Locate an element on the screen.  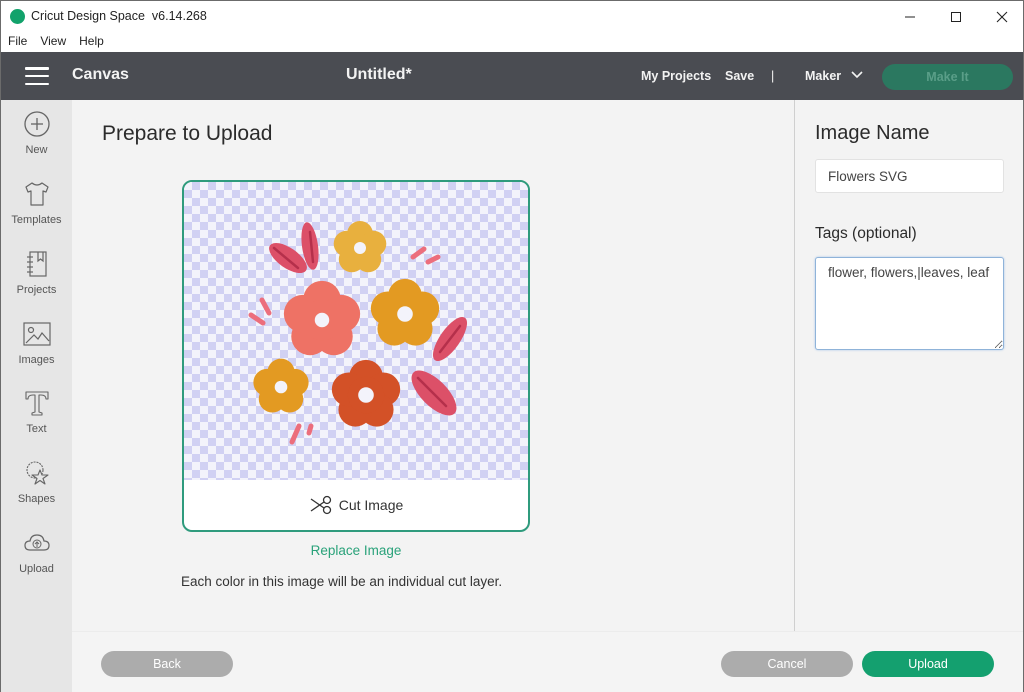
sidebar-item-text: Text is located at coordinates (36, 421).